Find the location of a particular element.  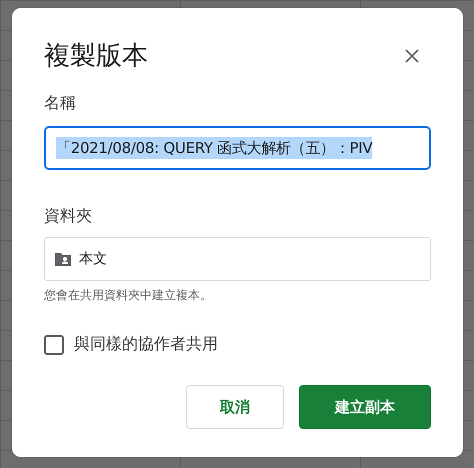

close-icon is located at coordinates (412, 55).